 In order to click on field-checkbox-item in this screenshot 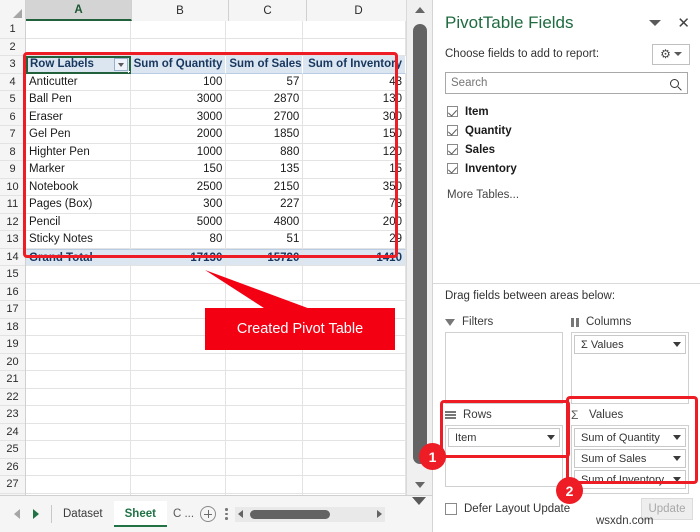, I will do `click(452, 111)`.